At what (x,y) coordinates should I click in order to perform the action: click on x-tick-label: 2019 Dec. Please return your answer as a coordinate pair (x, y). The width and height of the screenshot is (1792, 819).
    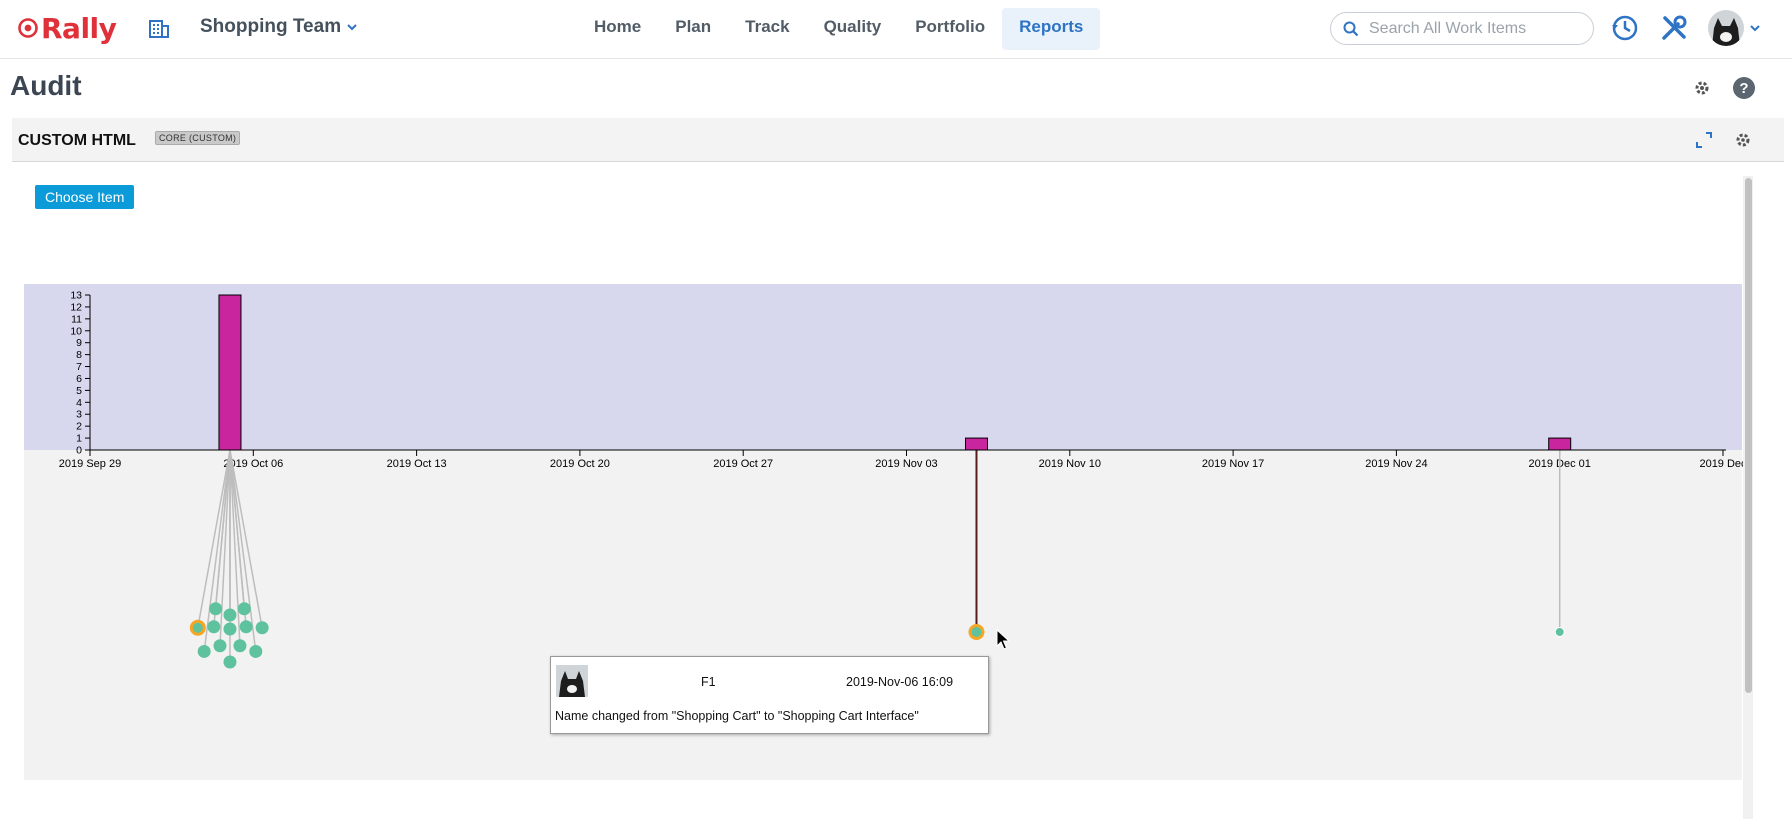
    Looking at the image, I should click on (1723, 464).